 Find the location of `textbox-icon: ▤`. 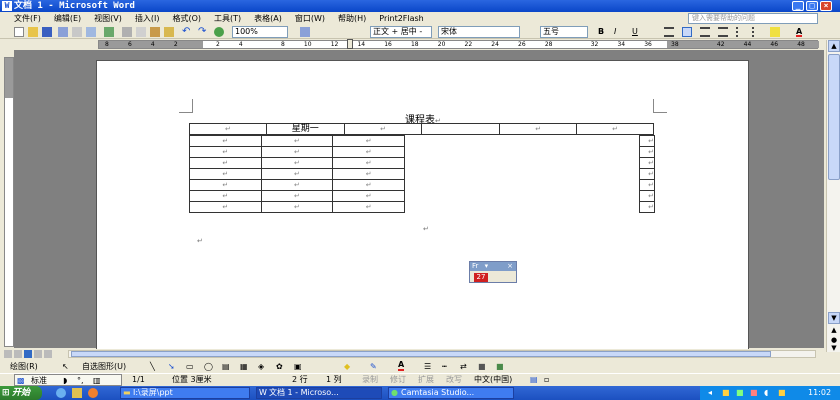

textbox-icon: ▤ is located at coordinates (226, 366).